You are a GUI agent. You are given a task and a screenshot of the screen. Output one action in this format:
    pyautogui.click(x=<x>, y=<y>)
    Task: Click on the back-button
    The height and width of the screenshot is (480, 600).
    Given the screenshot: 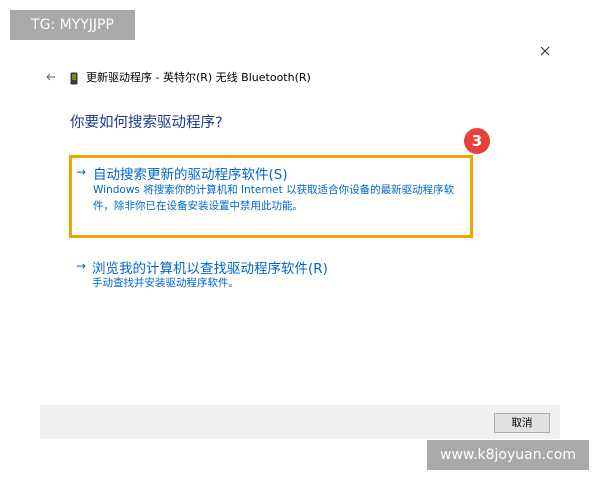 What is the action you would take?
    pyautogui.click(x=51, y=77)
    